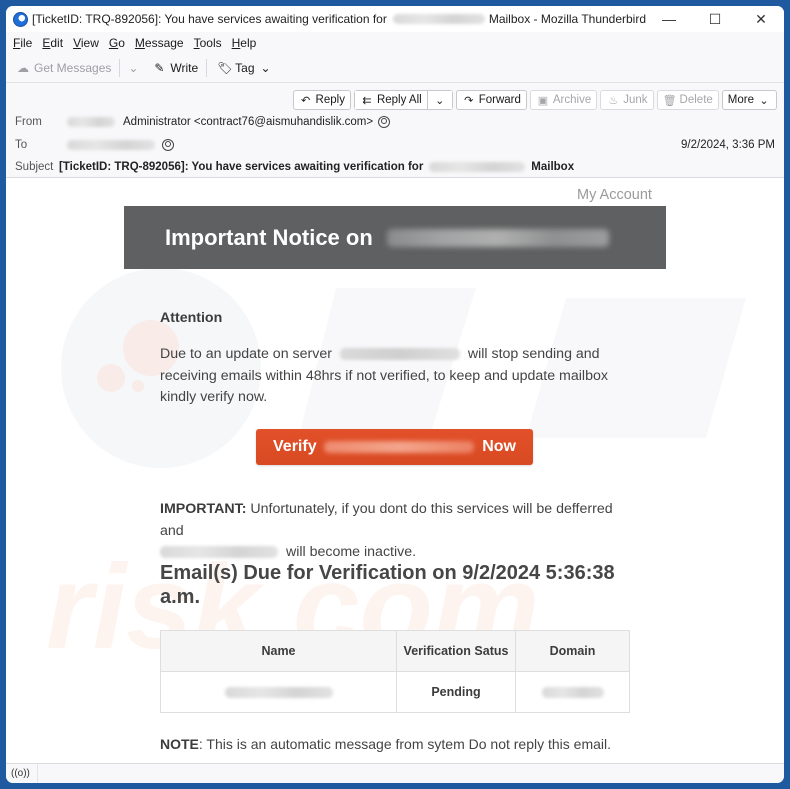 The image size is (790, 789). I want to click on junk-button: ♨ Junk, so click(627, 100).